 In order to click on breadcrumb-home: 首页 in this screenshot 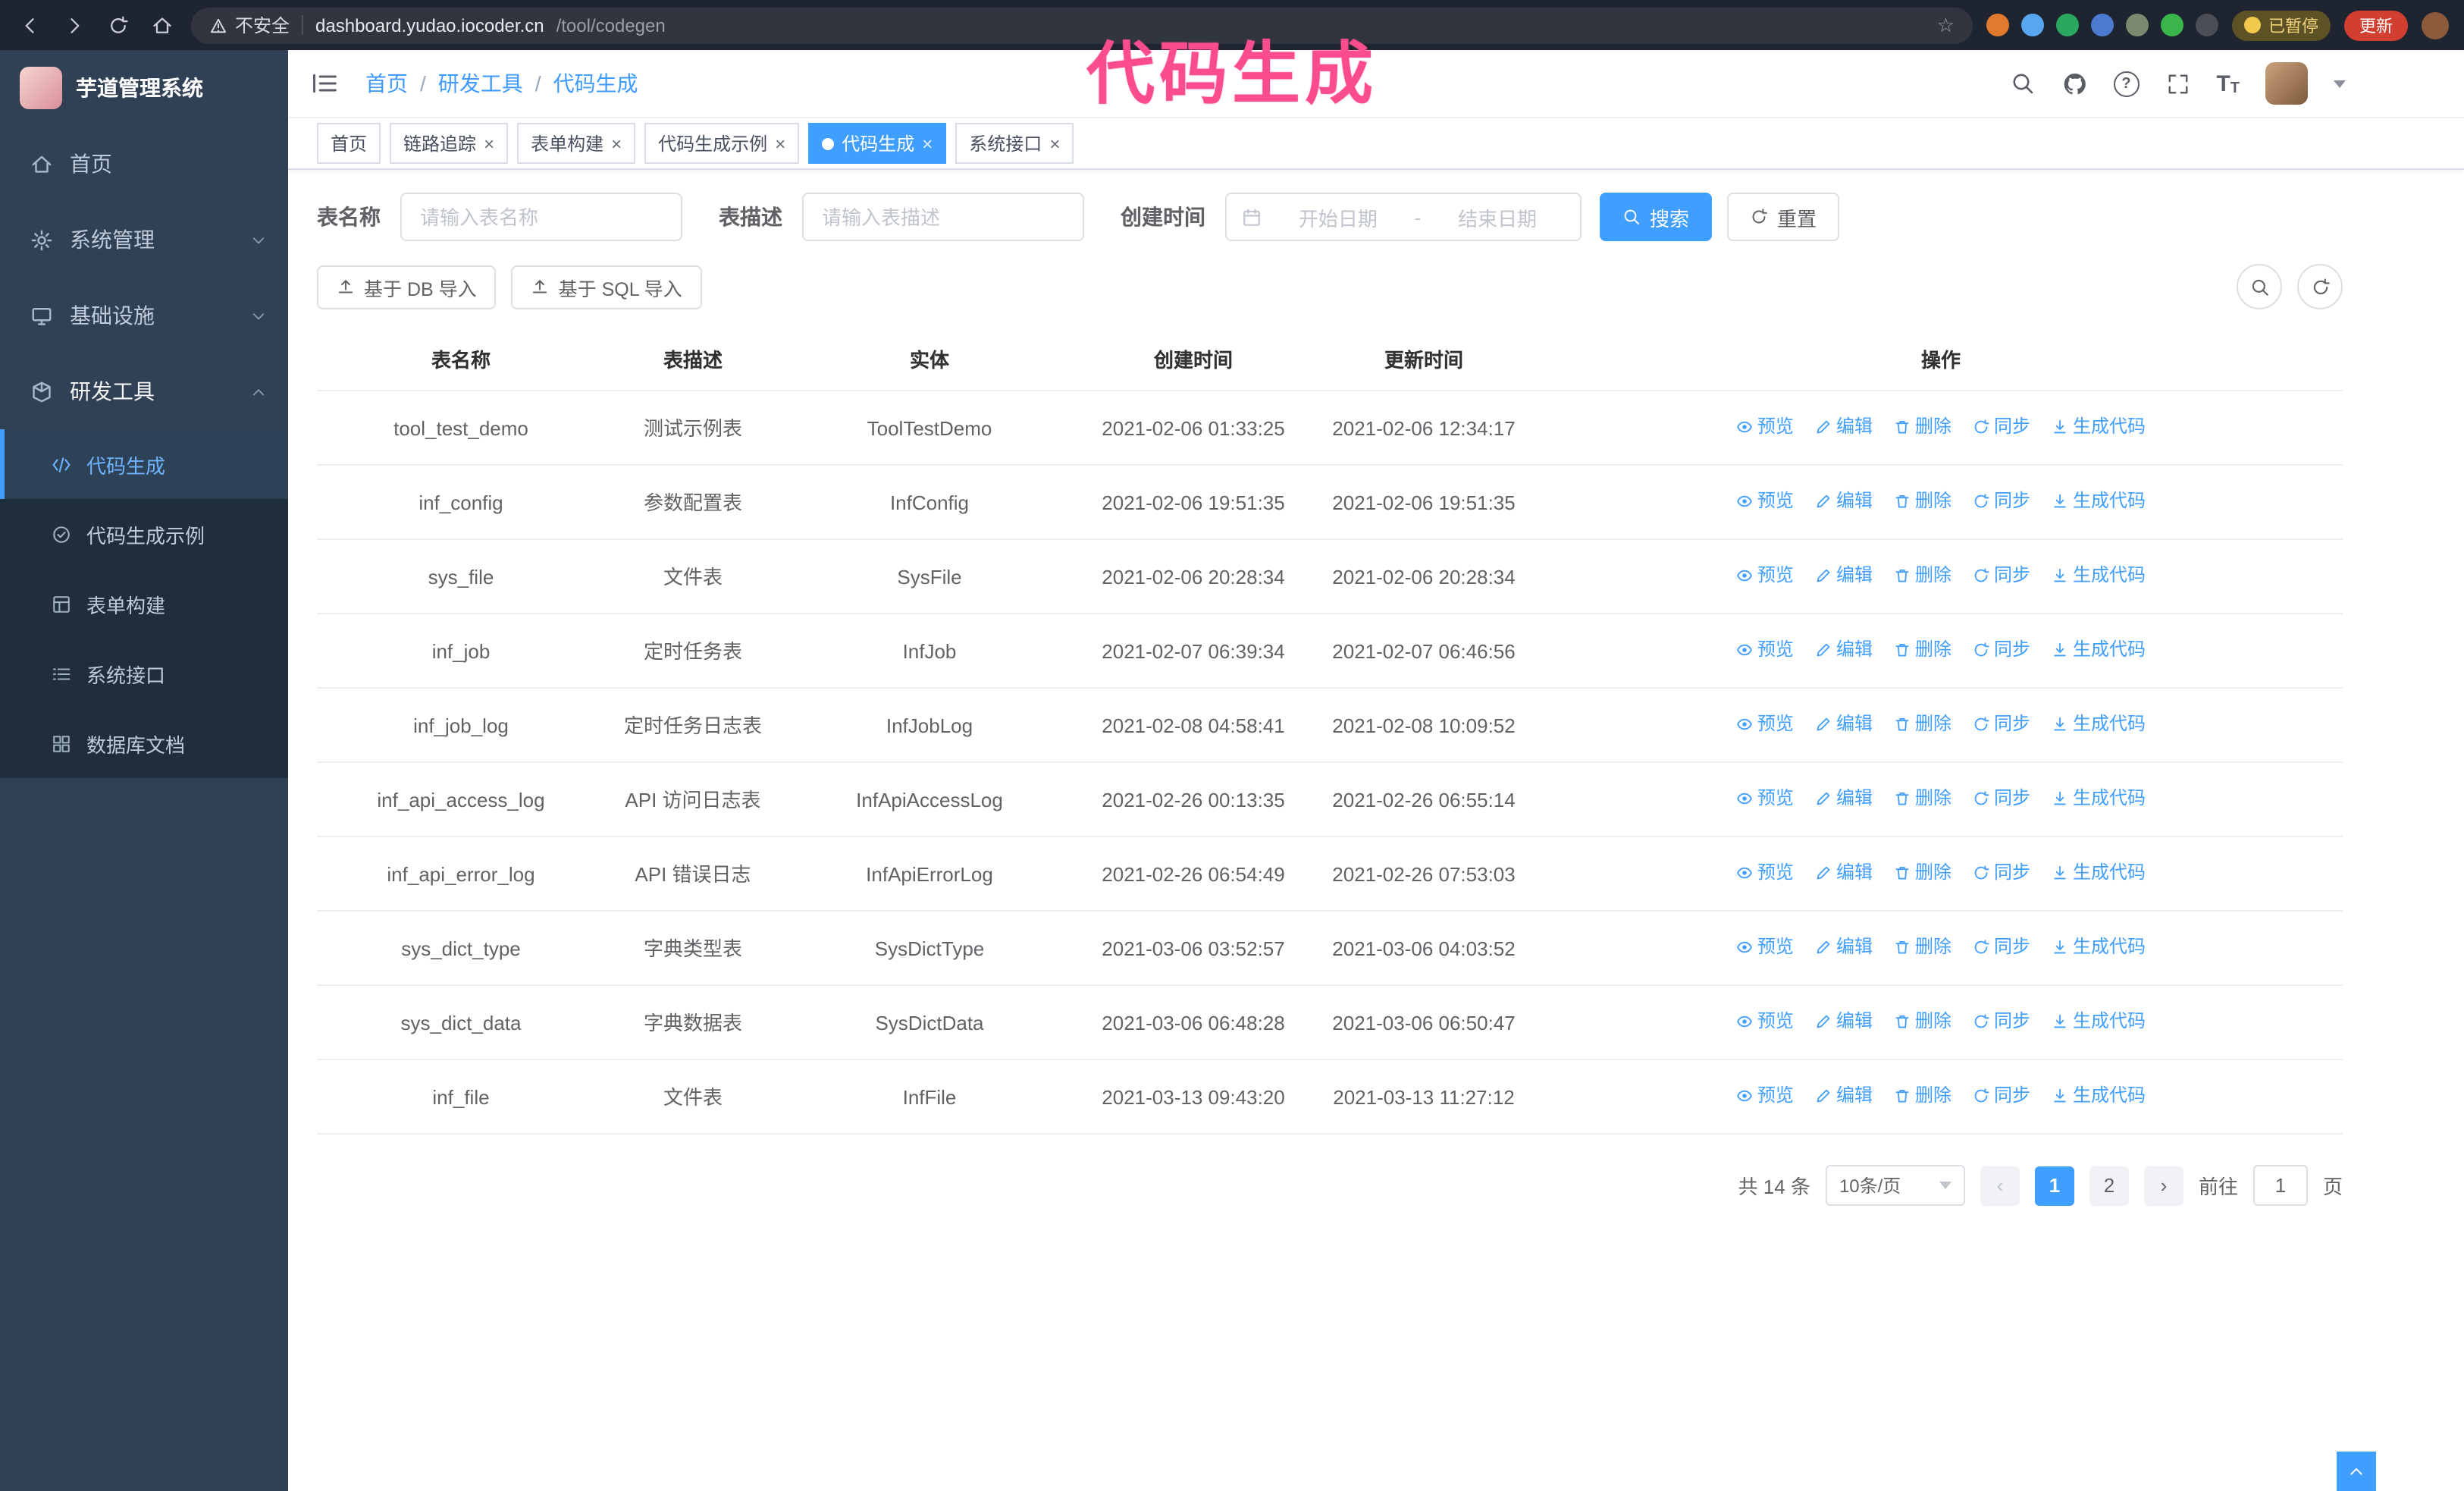, I will do `click(387, 83)`.